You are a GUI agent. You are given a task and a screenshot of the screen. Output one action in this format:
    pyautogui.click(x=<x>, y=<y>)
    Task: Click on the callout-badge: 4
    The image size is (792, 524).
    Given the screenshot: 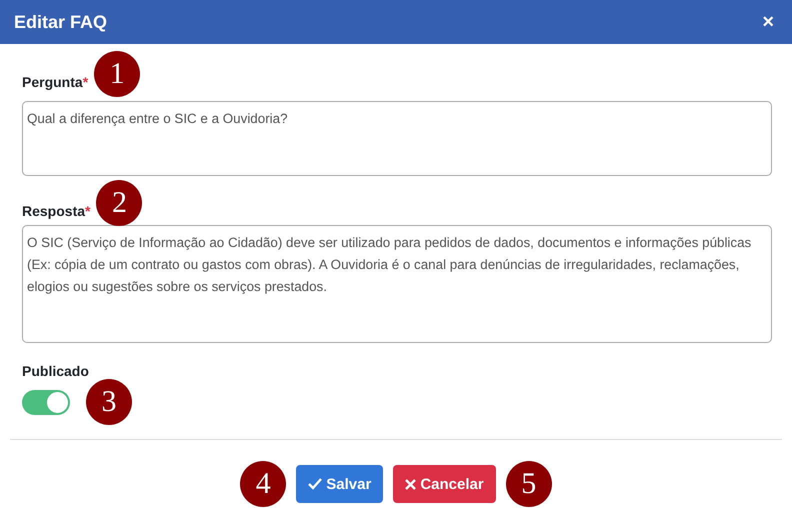 What is the action you would take?
    pyautogui.click(x=263, y=484)
    